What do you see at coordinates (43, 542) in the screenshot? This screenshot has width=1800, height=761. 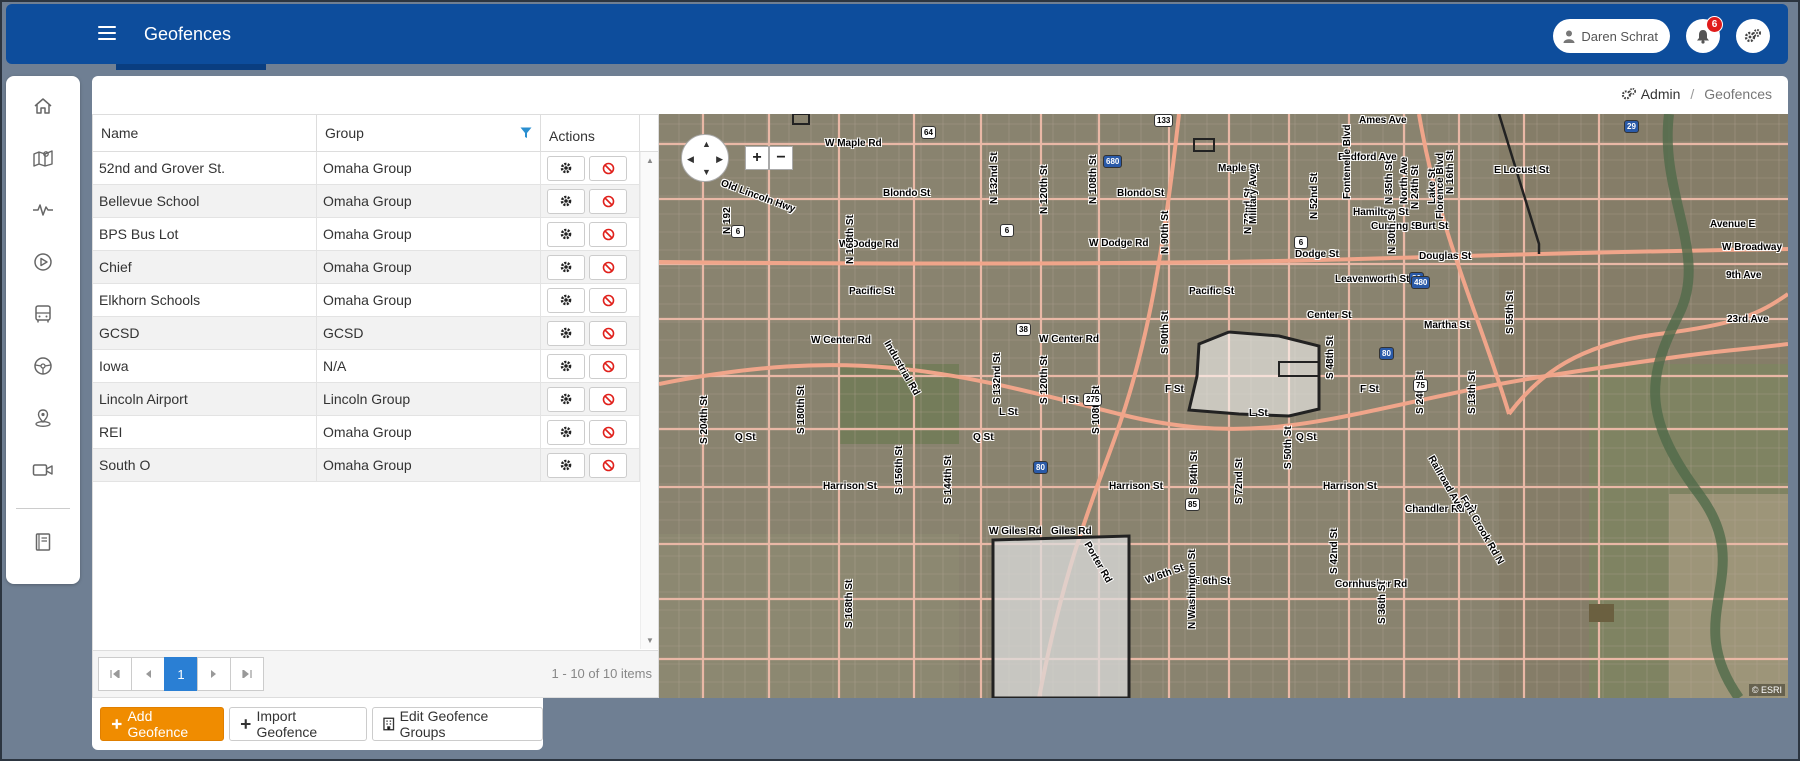 I see `sidebar-item-reports` at bounding box center [43, 542].